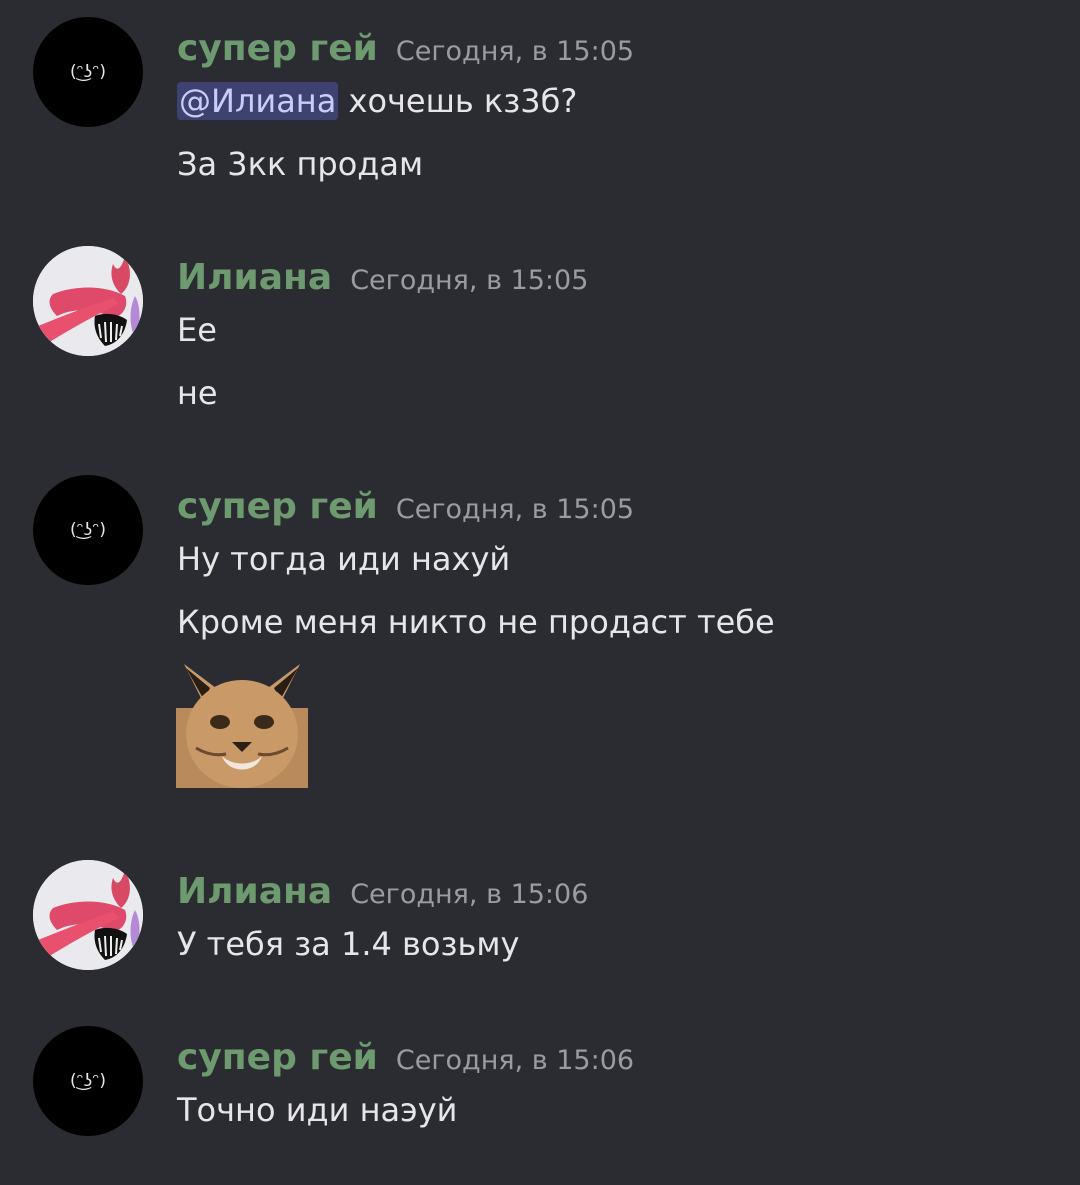 The height and width of the screenshot is (1185, 1080). I want to click on message-header: Илиана Сегодня, в 15:05, so click(382, 277).